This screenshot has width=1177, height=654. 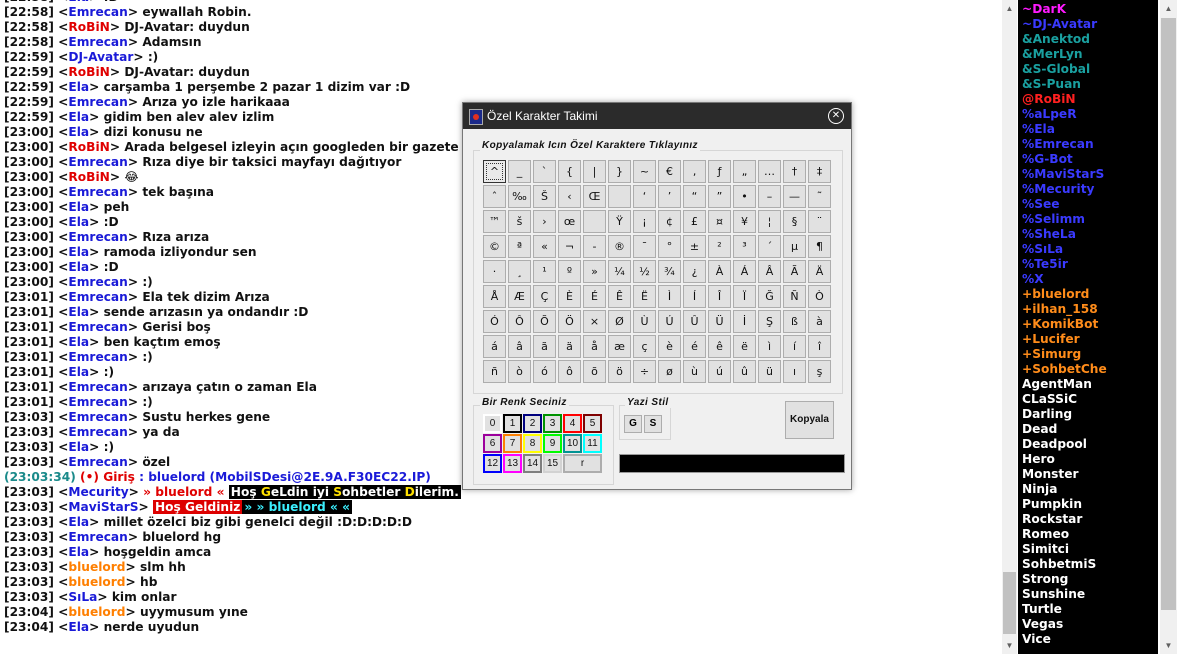 What do you see at coordinates (794, 371) in the screenshot?
I see `char-button: ı` at bounding box center [794, 371].